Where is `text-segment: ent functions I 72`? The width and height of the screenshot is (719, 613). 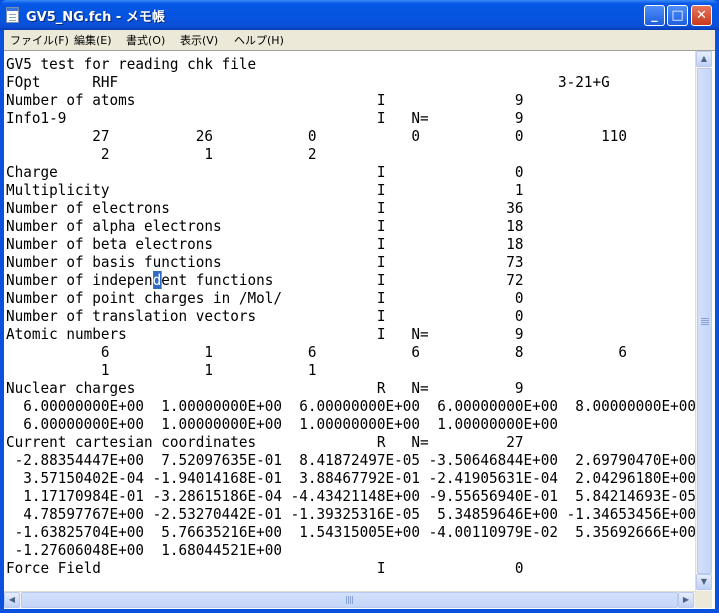
text-segment: ent functions I 72 is located at coordinates (342, 280).